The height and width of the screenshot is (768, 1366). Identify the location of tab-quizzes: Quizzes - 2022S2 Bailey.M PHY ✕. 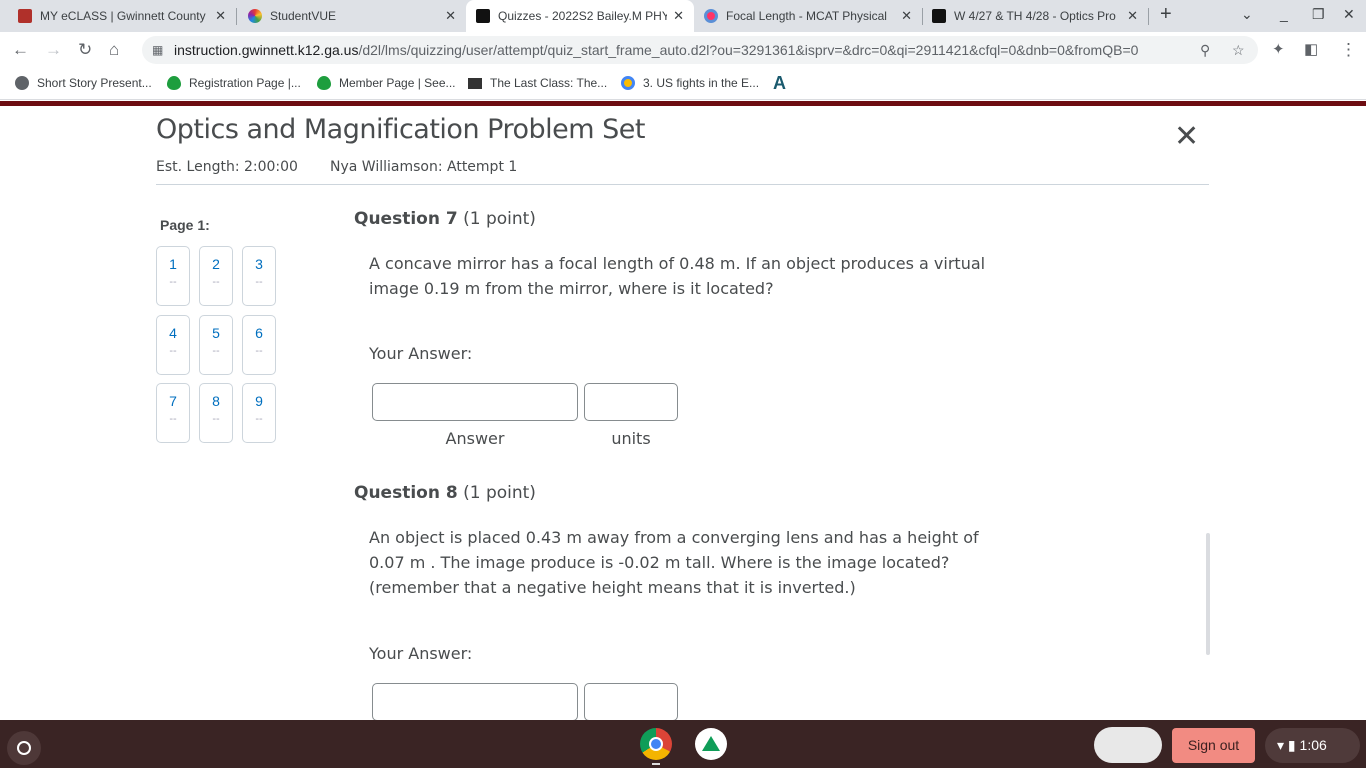
(580, 16).